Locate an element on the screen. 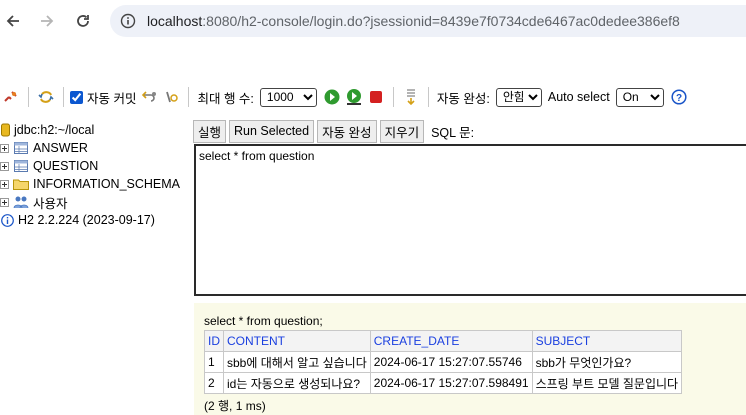  history-icon is located at coordinates (411, 97).